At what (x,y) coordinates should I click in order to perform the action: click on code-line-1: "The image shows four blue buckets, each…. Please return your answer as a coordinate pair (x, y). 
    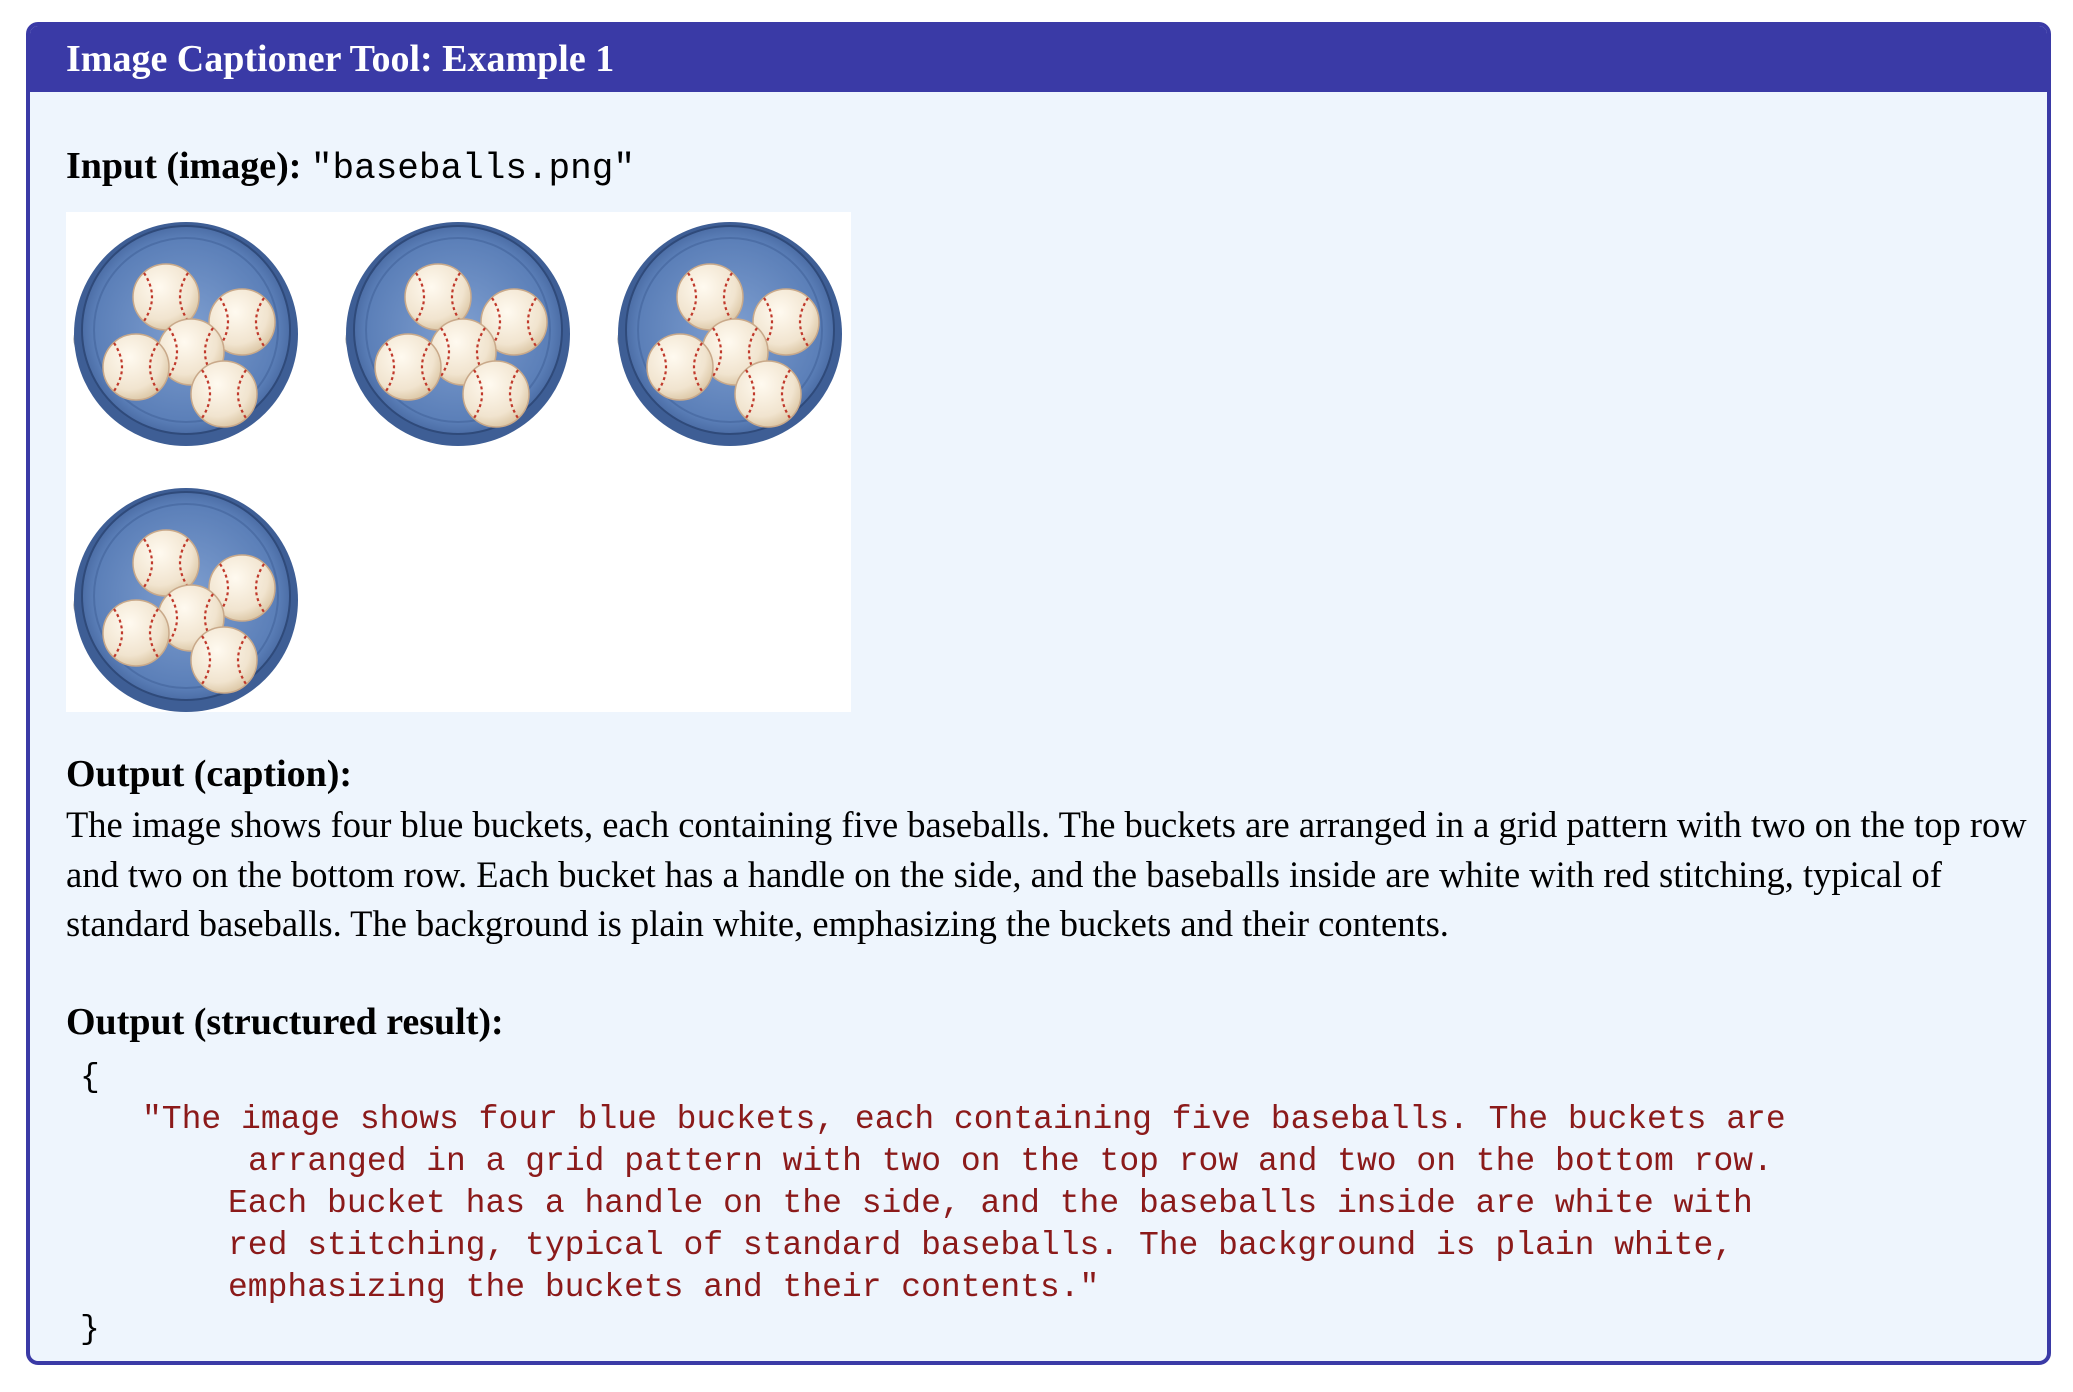
    Looking at the image, I should click on (964, 1119).